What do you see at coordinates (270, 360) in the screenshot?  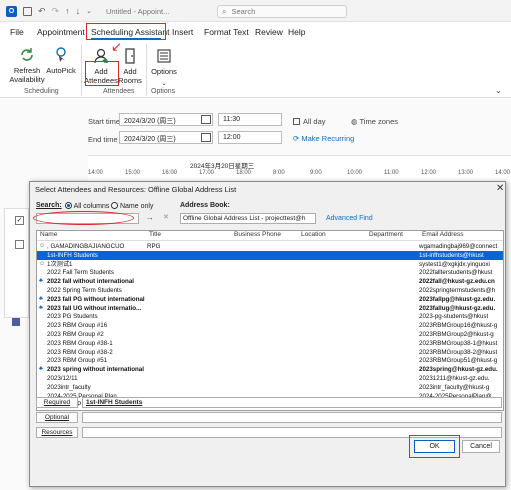 I see `list-item: 2023 RBM Group #51 2023RBMGroup51@hkust-g` at bounding box center [270, 360].